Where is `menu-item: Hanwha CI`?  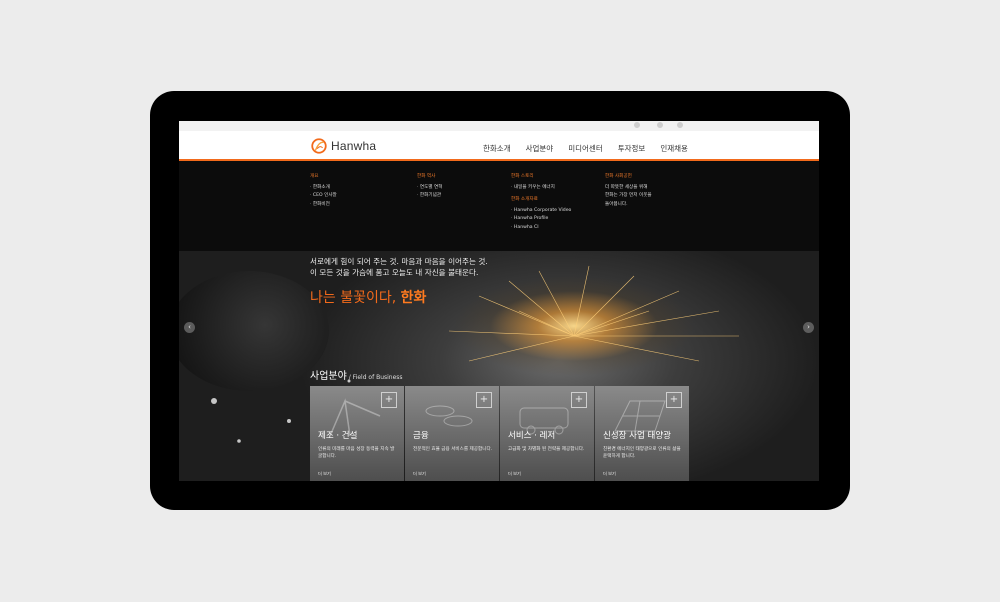
menu-item: Hanwha CI is located at coordinates (541, 228).